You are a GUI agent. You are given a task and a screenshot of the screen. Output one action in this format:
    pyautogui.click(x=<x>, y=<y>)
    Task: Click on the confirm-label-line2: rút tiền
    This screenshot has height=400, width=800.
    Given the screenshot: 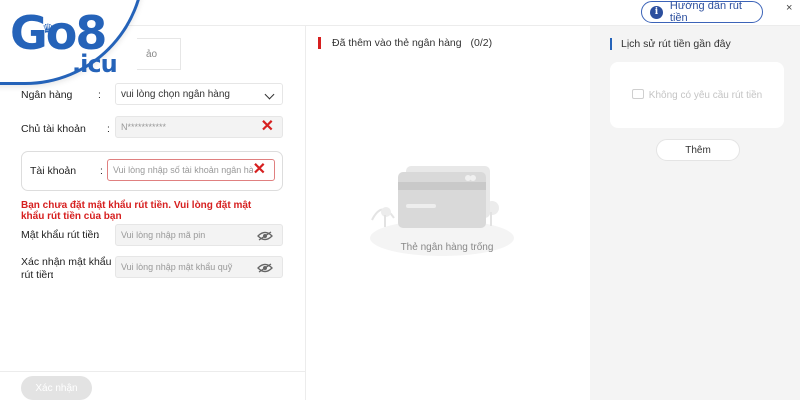 What is the action you would take?
    pyautogui.click(x=37, y=275)
    